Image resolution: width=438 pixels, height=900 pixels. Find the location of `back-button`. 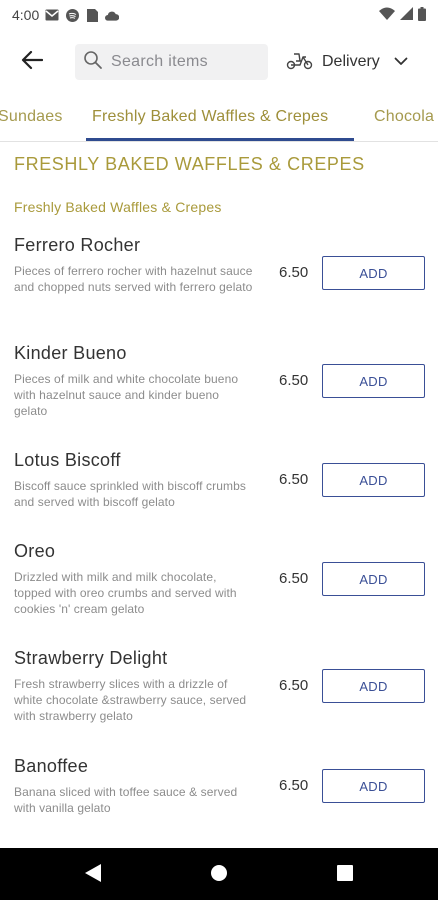

back-button is located at coordinates (32, 62).